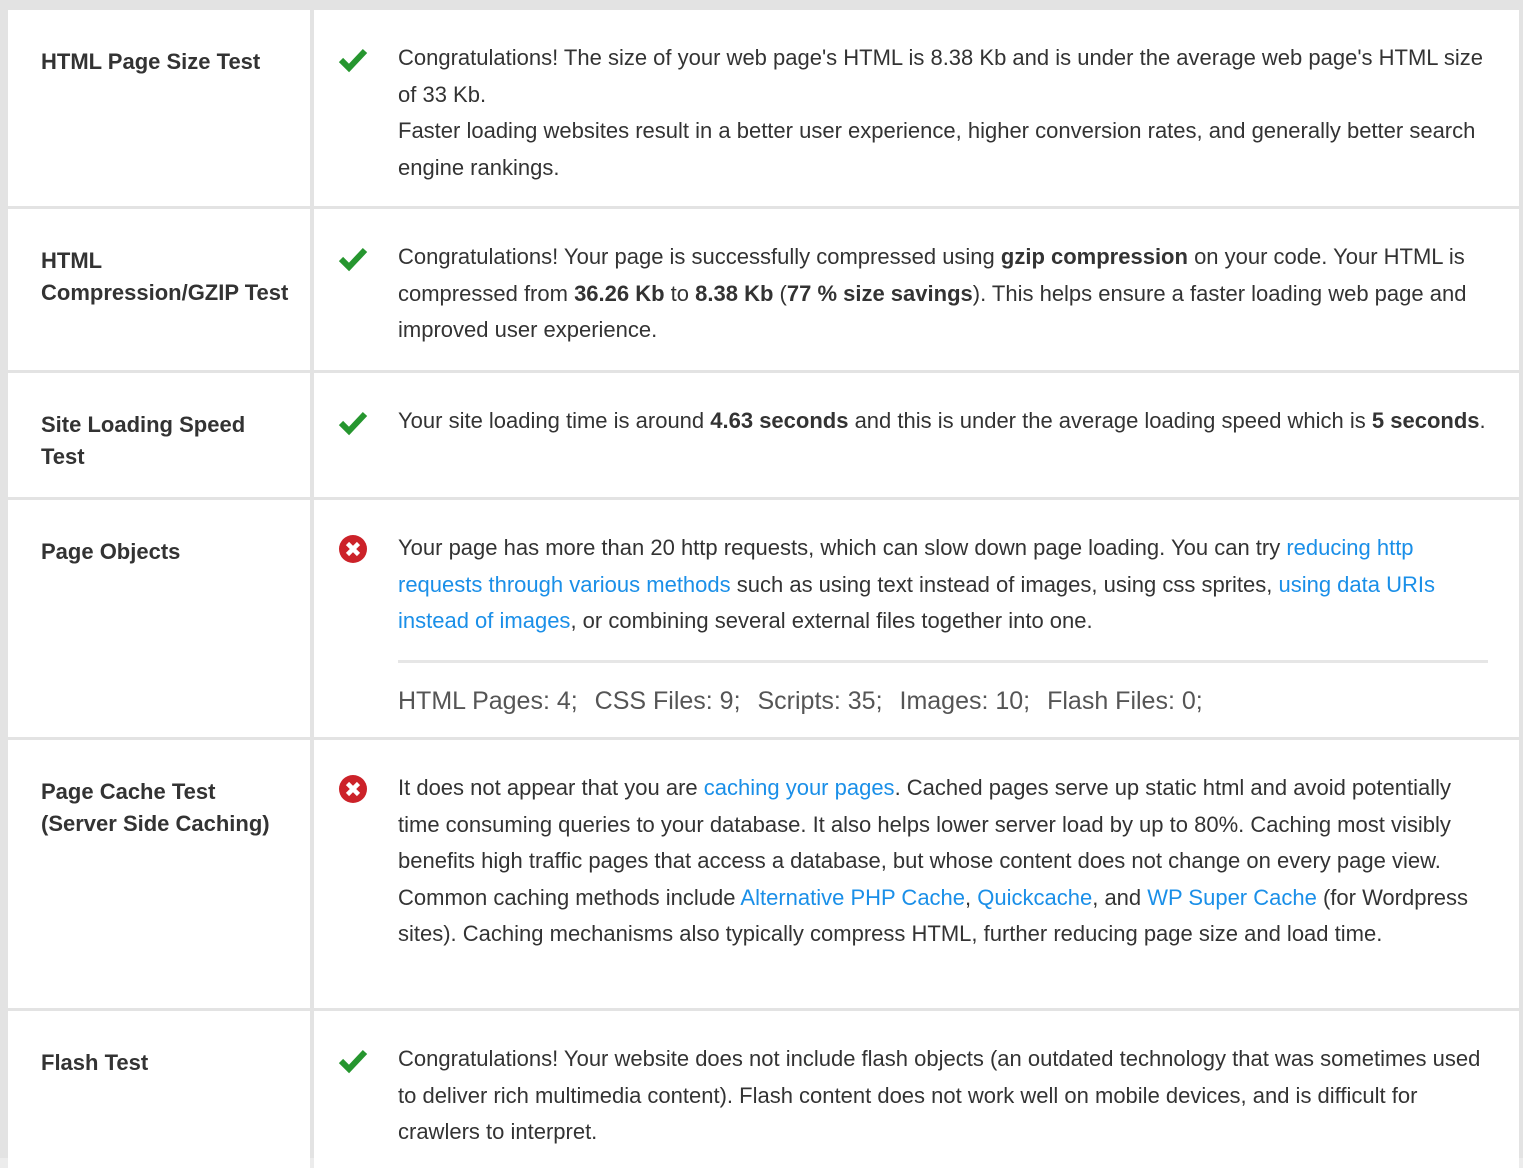  What do you see at coordinates (965, 700) in the screenshot?
I see `stat-images: Images: 10;` at bounding box center [965, 700].